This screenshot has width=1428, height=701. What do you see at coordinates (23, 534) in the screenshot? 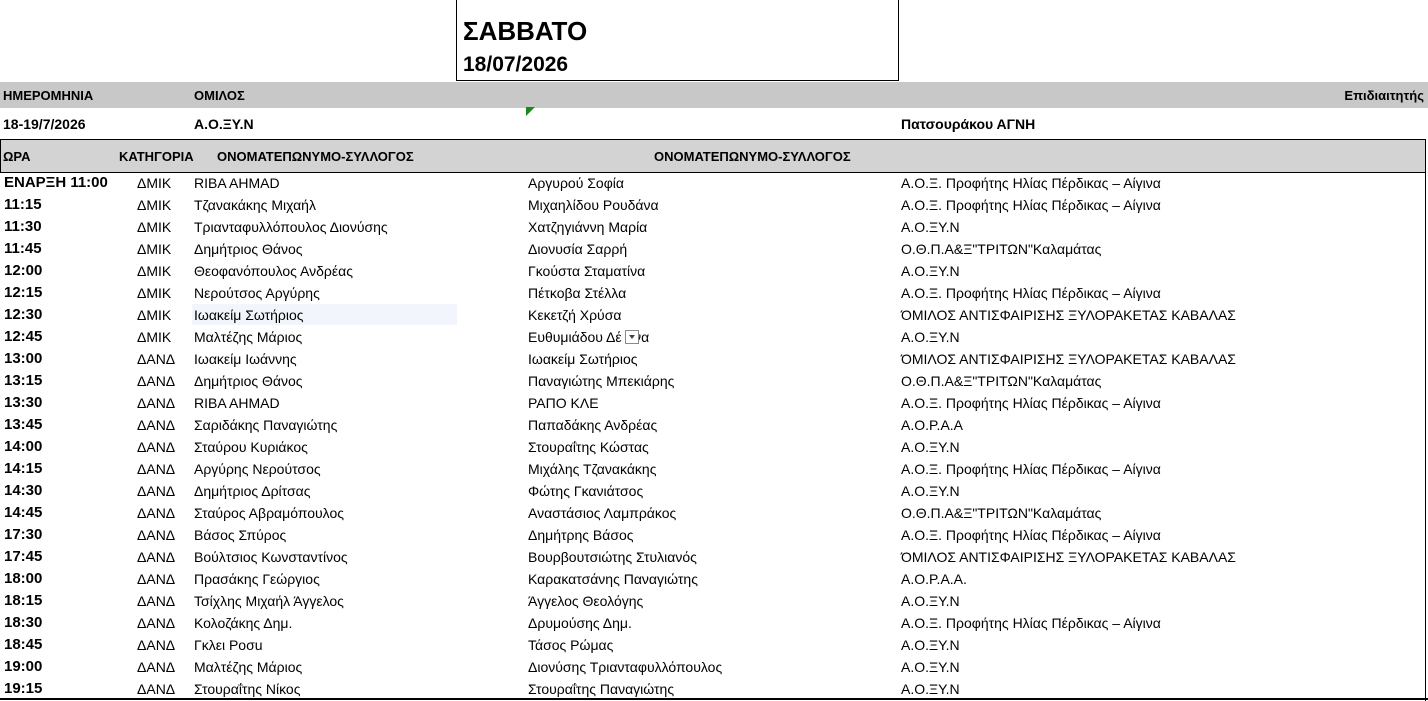
I see `row-time: 17:30` at bounding box center [23, 534].